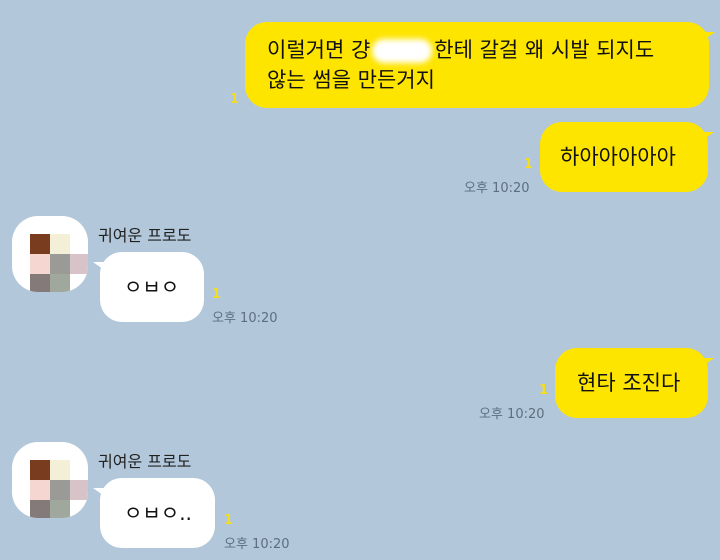  I want to click on their-message-bubble: ㅇㅂㅇ, so click(148, 287).